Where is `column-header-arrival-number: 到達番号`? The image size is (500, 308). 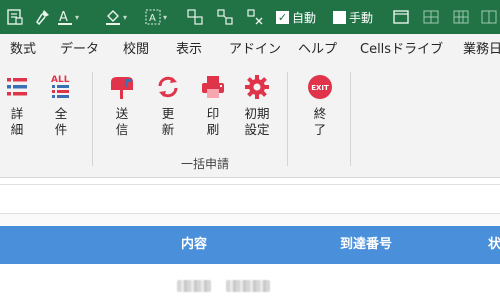
column-header-arrival-number: 到達番号 is located at coordinates (366, 245).